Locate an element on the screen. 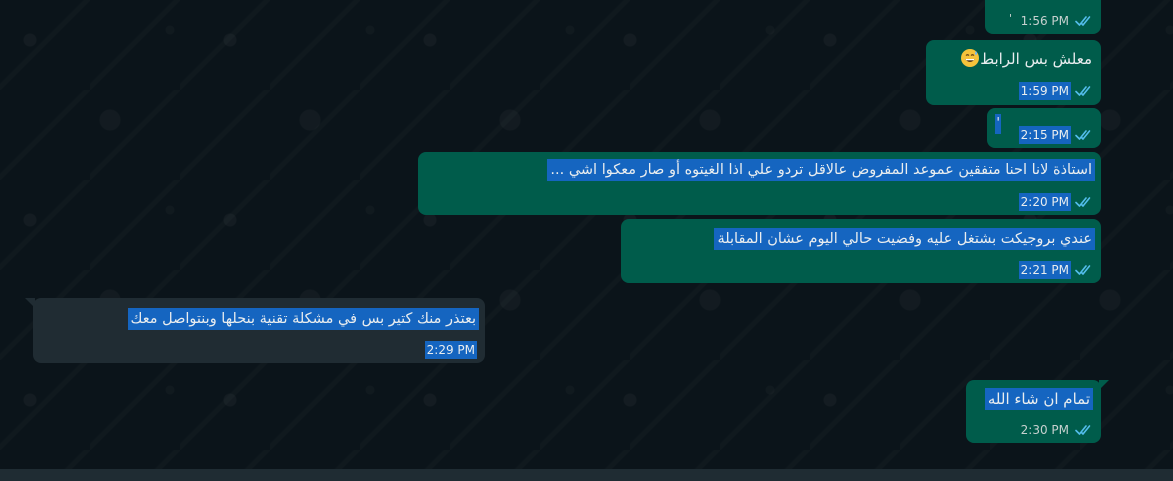 The height and width of the screenshot is (481, 1173). message-time: 1:59 PM is located at coordinates (1044, 91).